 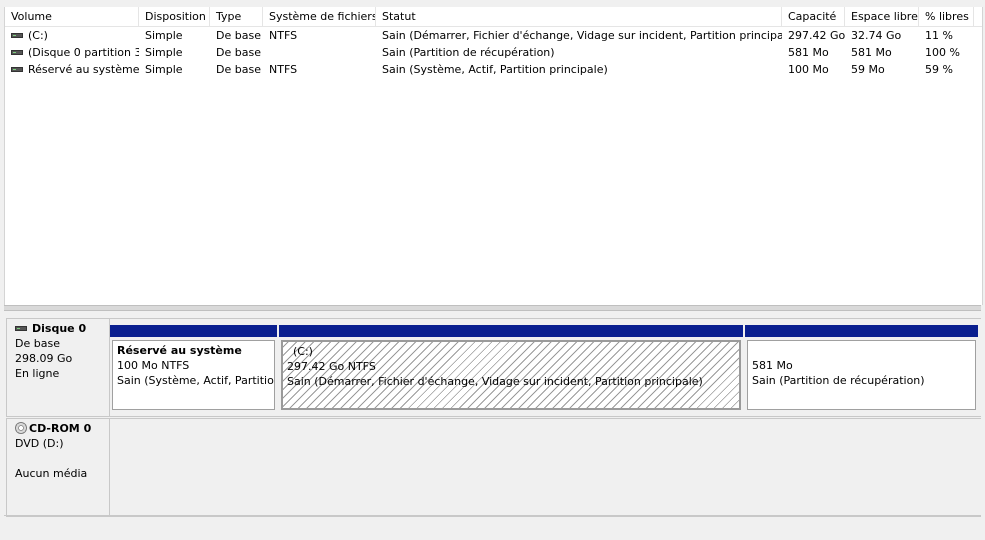 I want to click on column-header-status: Statut, so click(x=579, y=16).